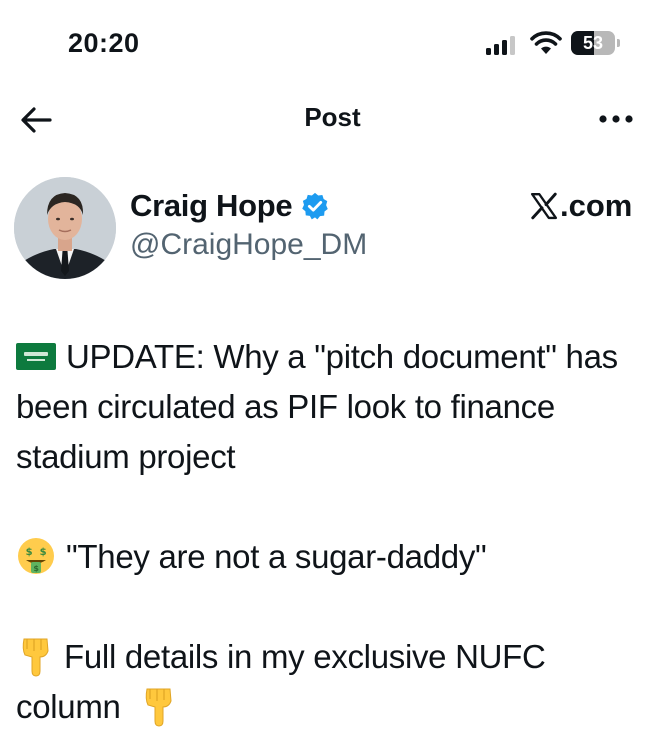 This screenshot has height=750, width=665. Describe the element at coordinates (596, 205) in the screenshot. I see `x-com-label: .com` at that location.